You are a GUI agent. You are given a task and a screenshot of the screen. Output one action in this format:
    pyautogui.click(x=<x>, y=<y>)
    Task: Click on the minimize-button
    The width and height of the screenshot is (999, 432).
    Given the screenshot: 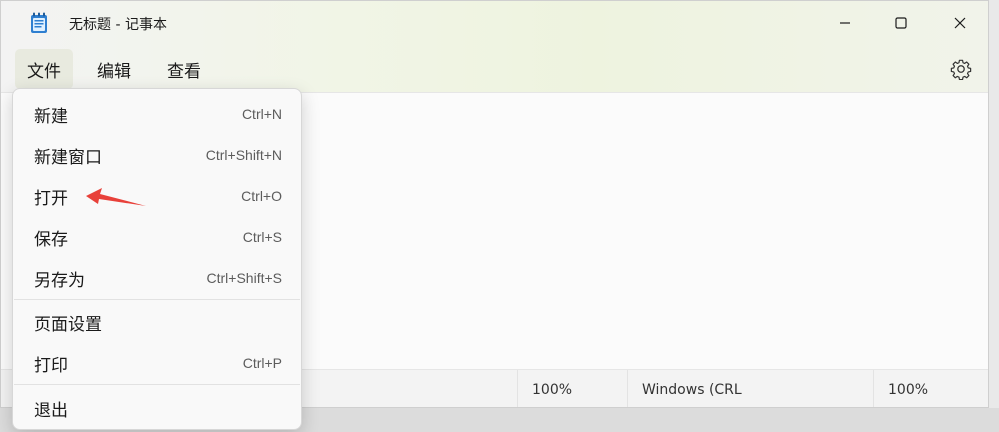 What is the action you would take?
    pyautogui.click(x=845, y=23)
    